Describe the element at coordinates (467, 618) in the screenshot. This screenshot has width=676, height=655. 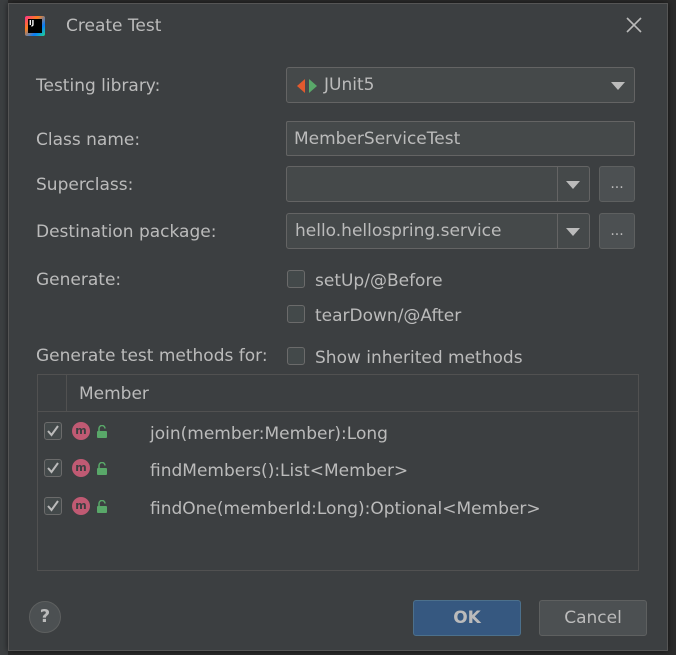
I see `ok-button: OK` at that location.